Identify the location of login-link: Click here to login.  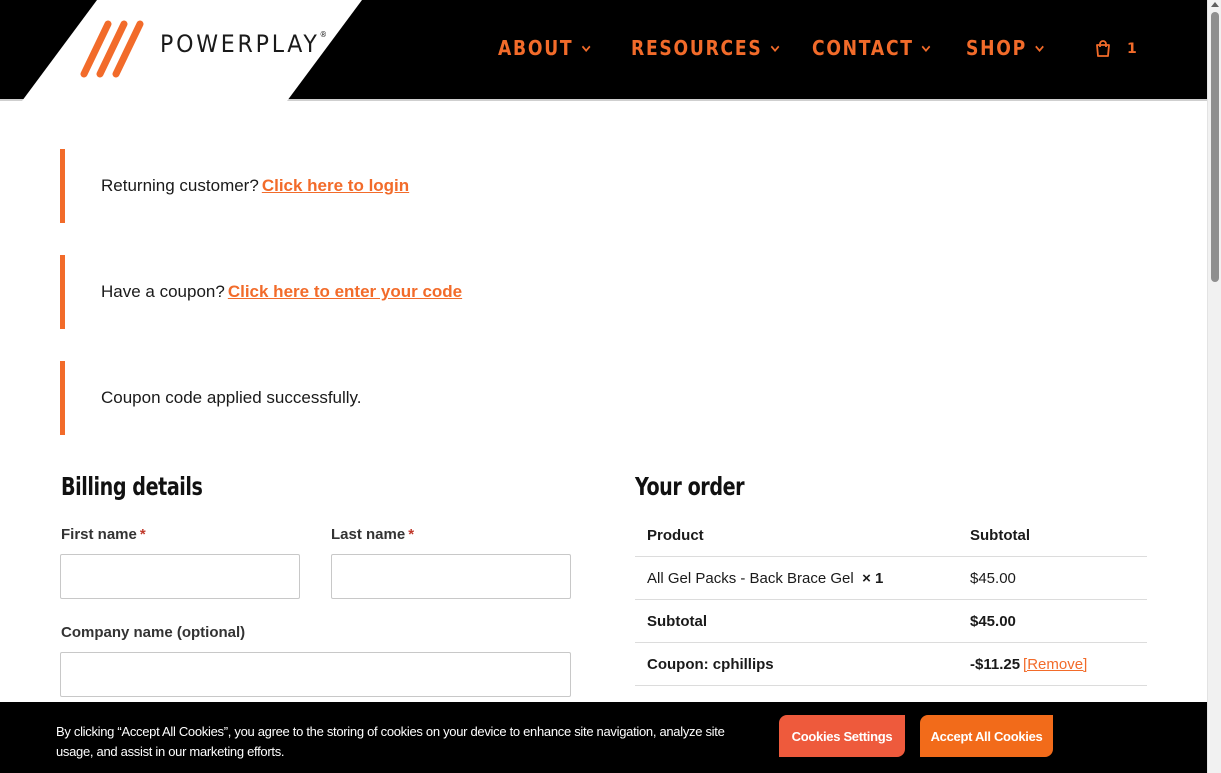
(335, 186).